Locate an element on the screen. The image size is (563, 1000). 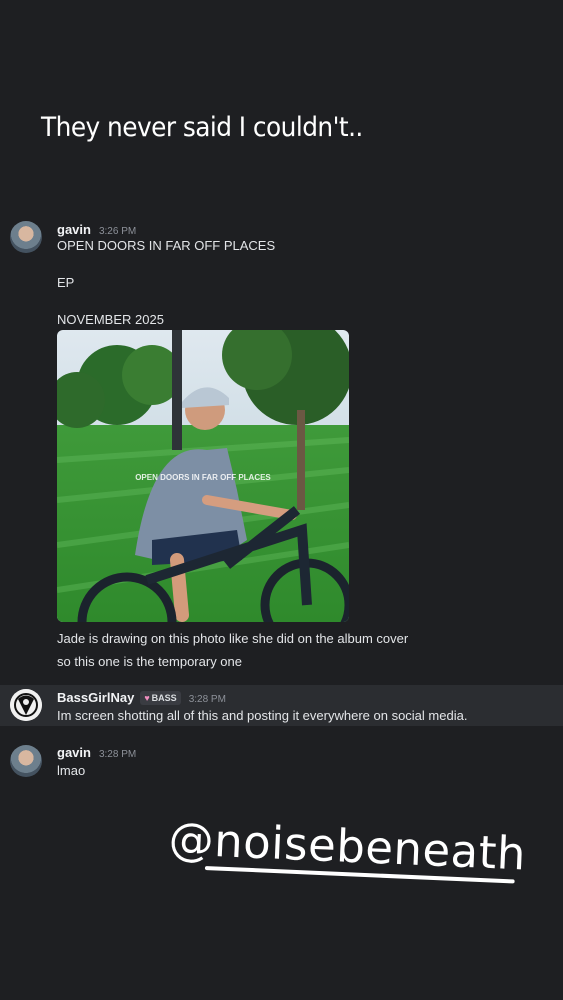
message-text: lmao is located at coordinates (71, 770).